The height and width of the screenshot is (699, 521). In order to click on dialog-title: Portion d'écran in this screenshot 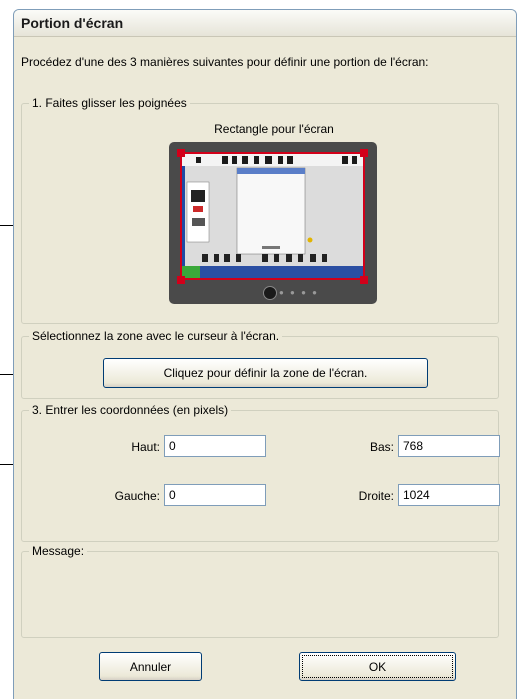, I will do `click(265, 23)`.